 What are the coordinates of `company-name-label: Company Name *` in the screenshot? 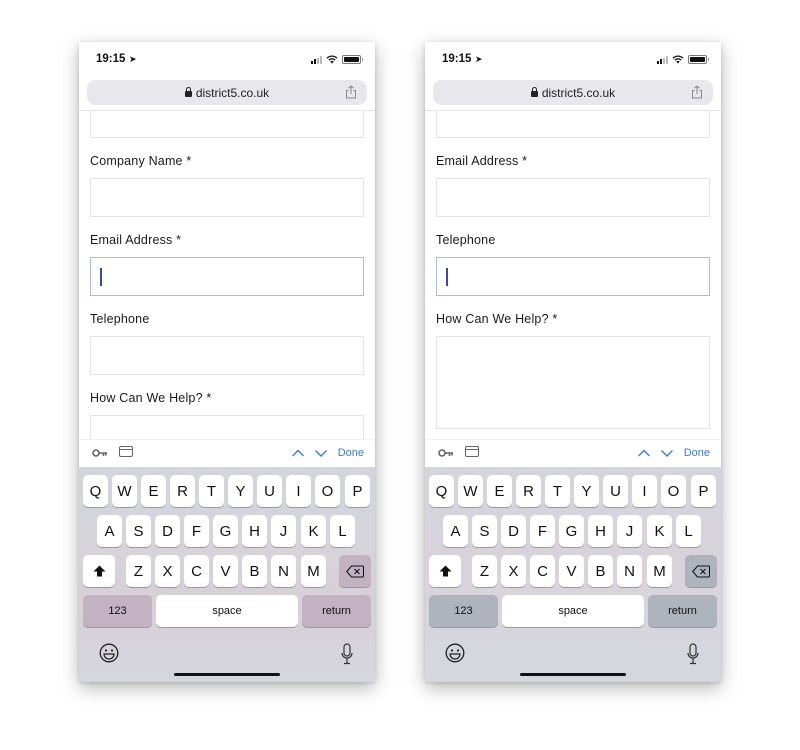 It's located at (141, 161).